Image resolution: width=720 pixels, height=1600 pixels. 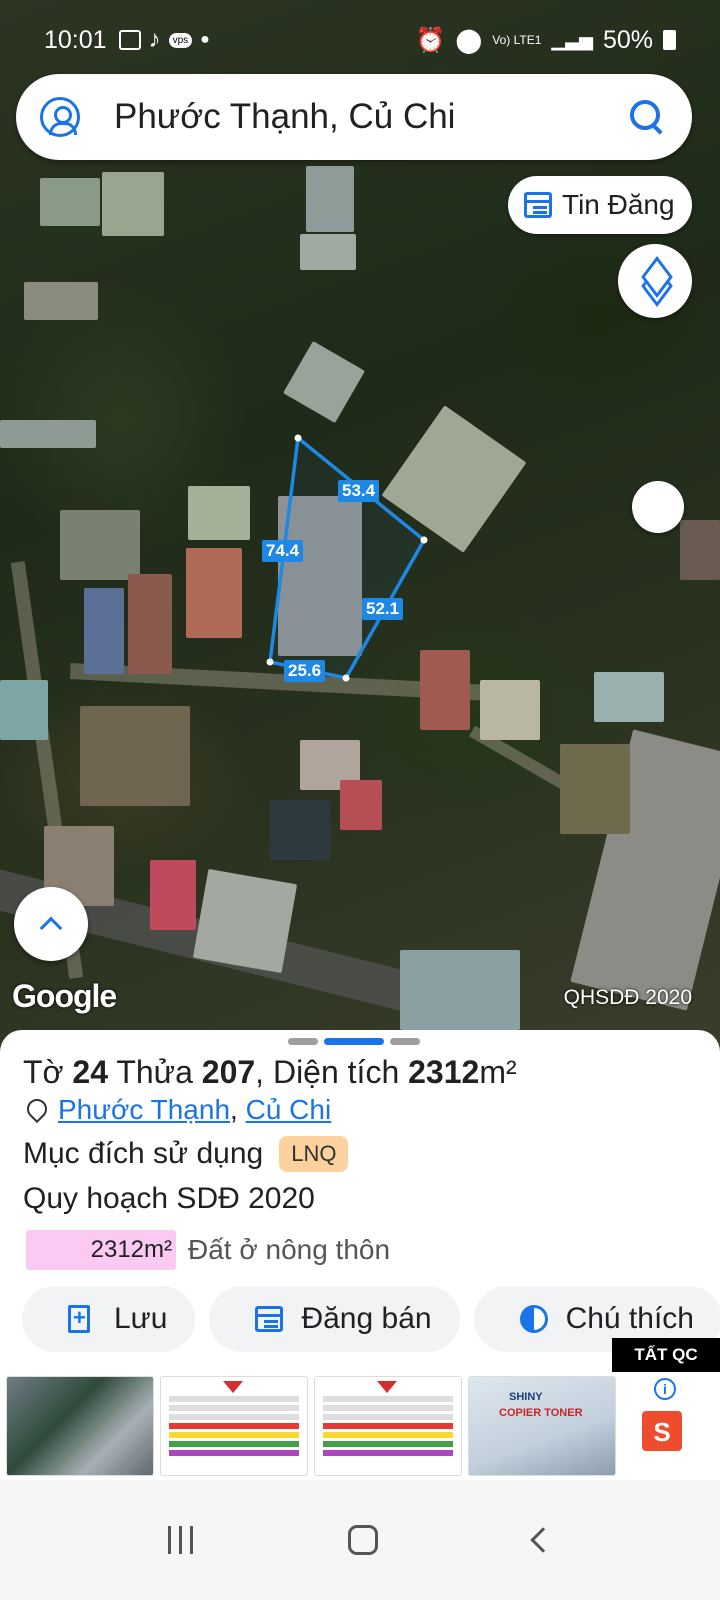 What do you see at coordinates (283, 551) in the screenshot?
I see `measure-left-edge: 74.4` at bounding box center [283, 551].